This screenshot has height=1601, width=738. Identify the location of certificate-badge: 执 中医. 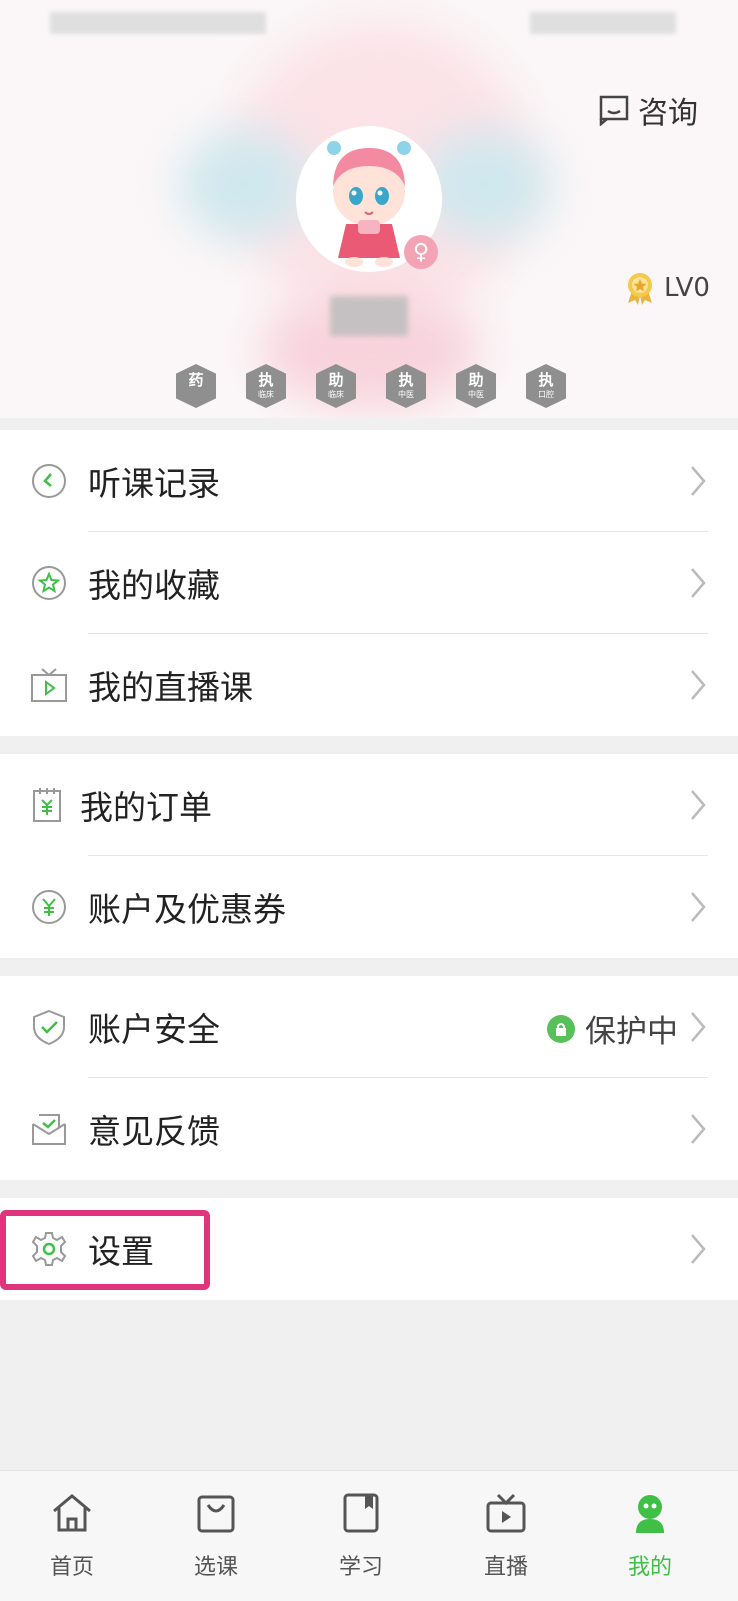
(406, 386).